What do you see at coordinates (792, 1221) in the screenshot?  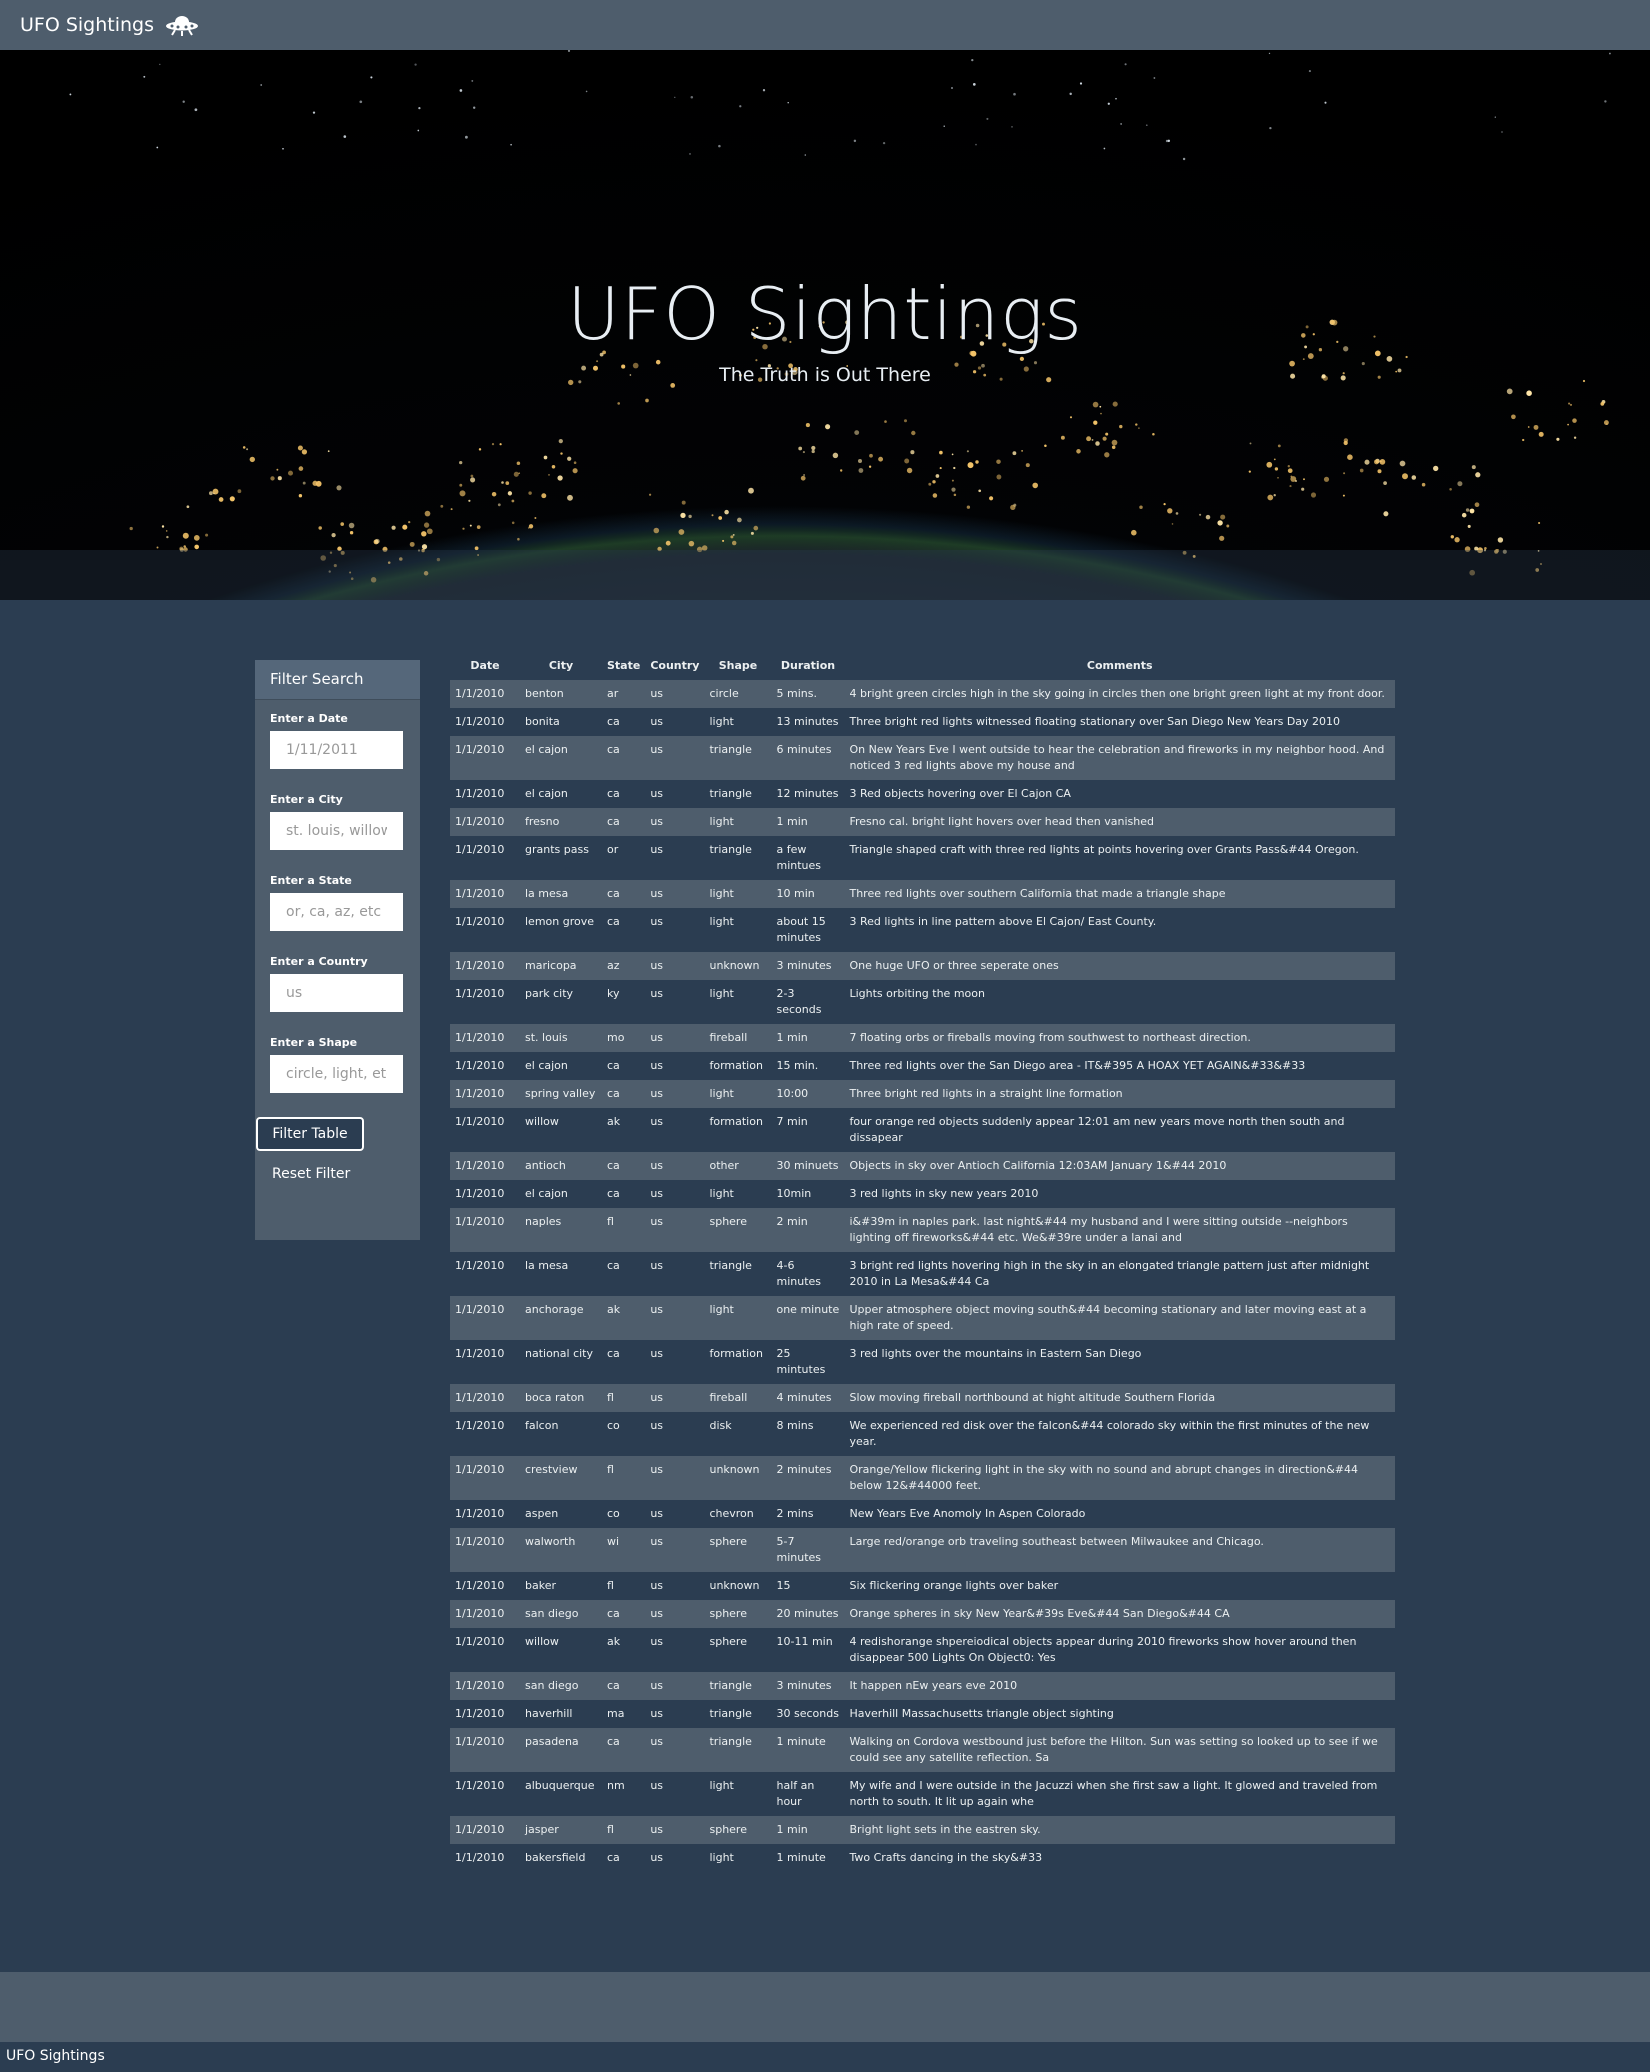 I see `cell-duration: 2 min` at bounding box center [792, 1221].